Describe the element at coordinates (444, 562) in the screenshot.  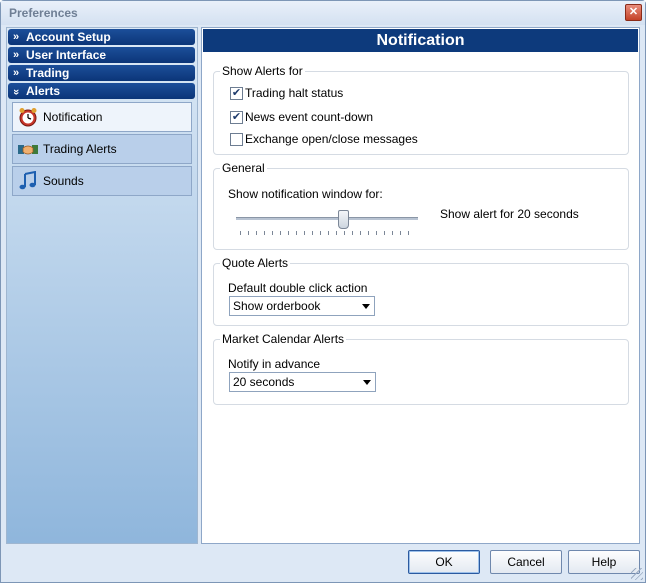
I see `ok-button: OK` at that location.